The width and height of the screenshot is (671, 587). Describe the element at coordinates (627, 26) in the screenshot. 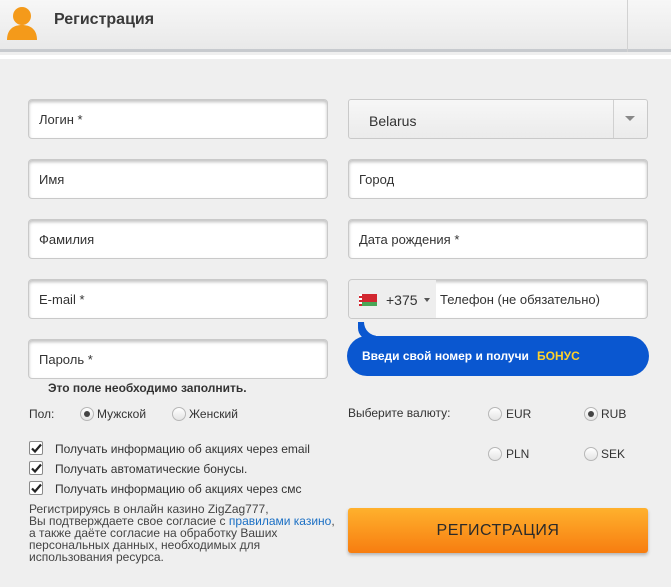

I see `header-divider` at that location.